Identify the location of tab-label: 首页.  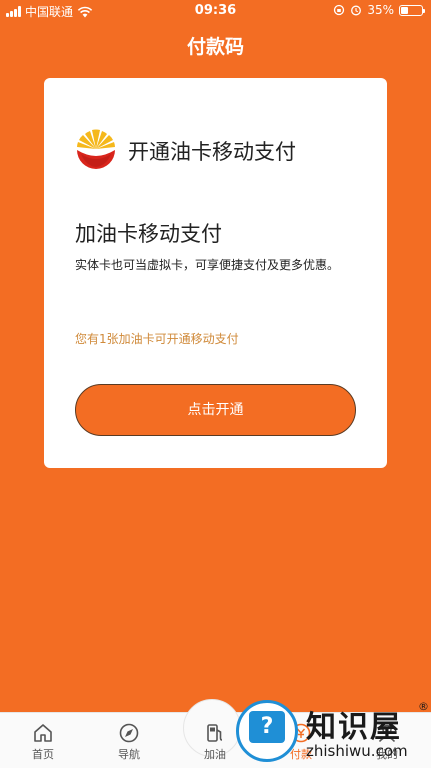
(43, 754).